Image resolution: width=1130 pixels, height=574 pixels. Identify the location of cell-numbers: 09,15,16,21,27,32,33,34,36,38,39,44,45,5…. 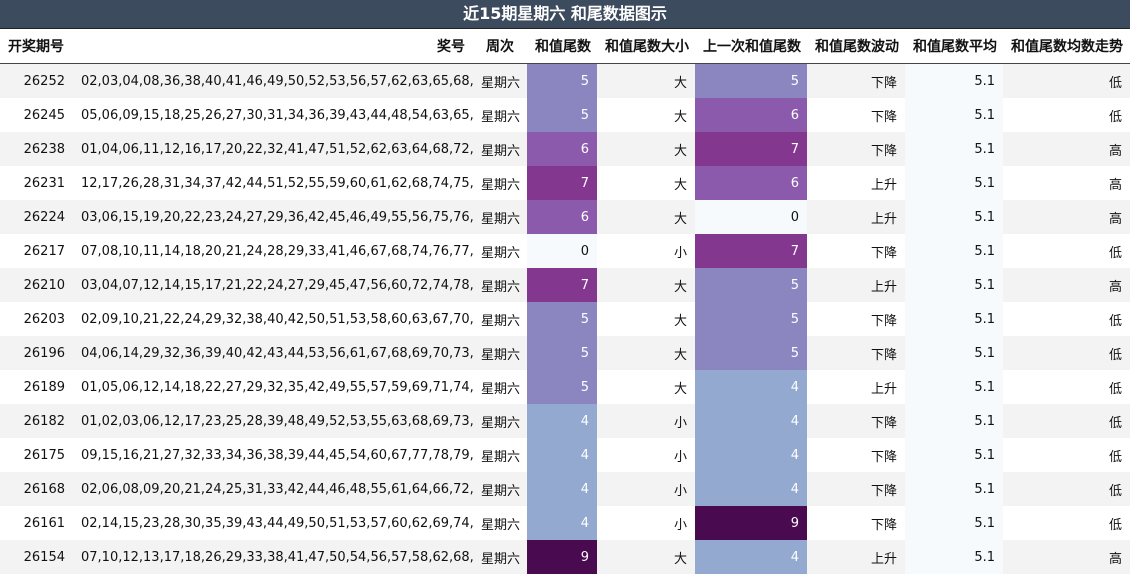
(273, 455).